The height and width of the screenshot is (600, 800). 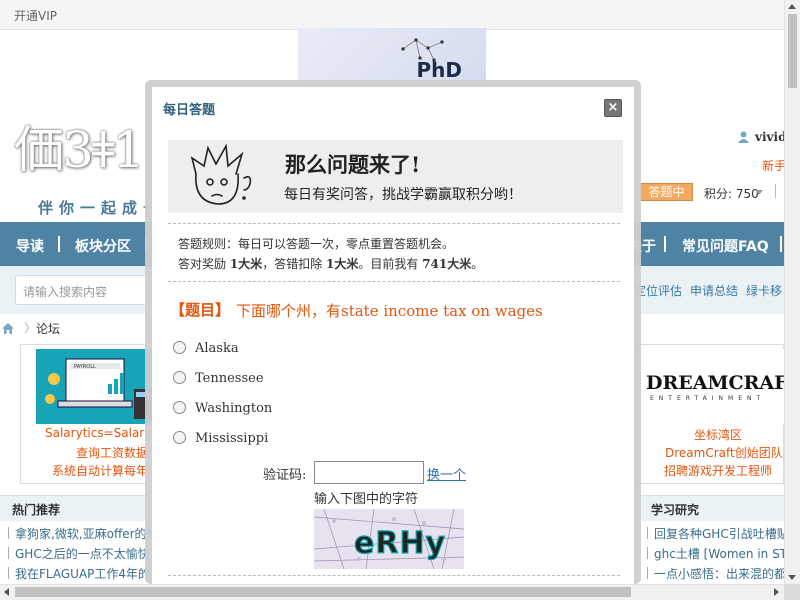 I want to click on rules-text: ，答错扣除, so click(x=294, y=264).